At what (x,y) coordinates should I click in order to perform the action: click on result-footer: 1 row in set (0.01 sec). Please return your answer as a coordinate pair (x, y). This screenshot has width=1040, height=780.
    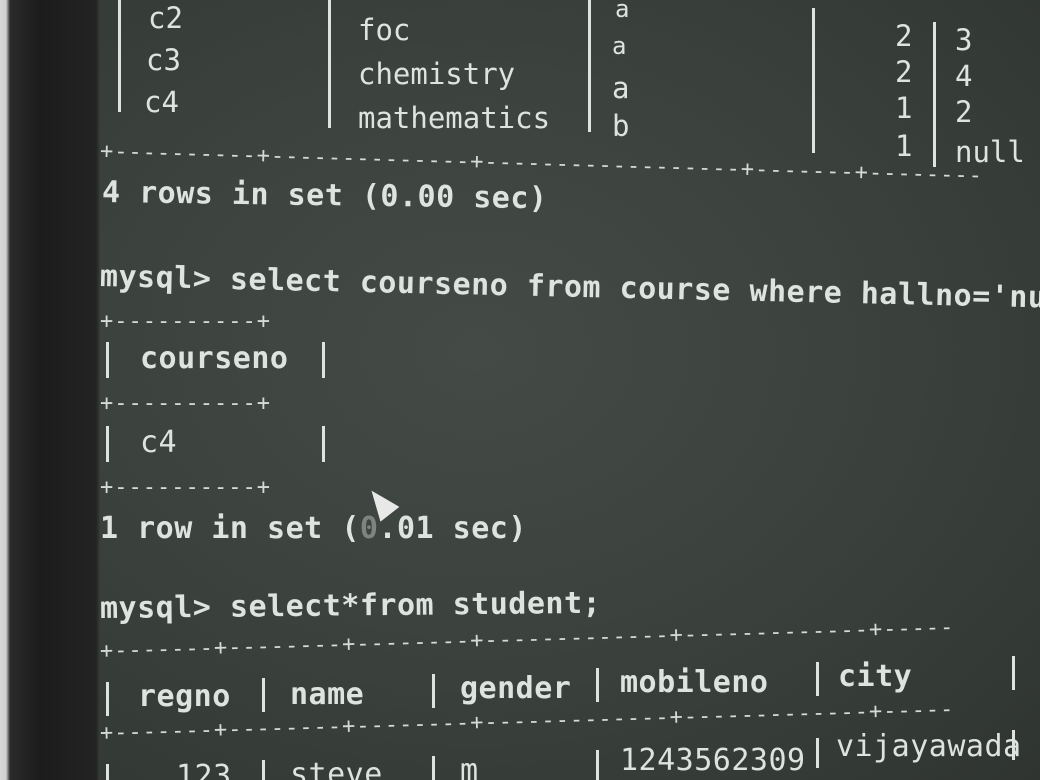
    Looking at the image, I should click on (313, 528).